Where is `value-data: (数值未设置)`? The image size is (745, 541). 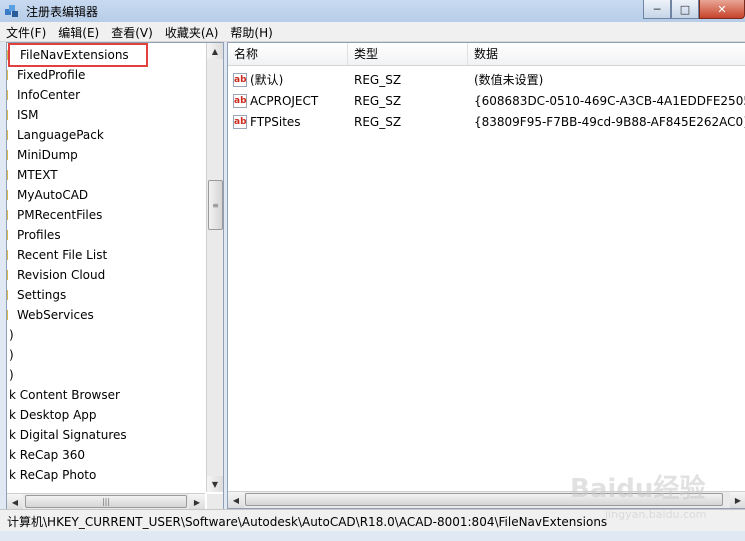 value-data: (数值未设置) is located at coordinates (509, 80).